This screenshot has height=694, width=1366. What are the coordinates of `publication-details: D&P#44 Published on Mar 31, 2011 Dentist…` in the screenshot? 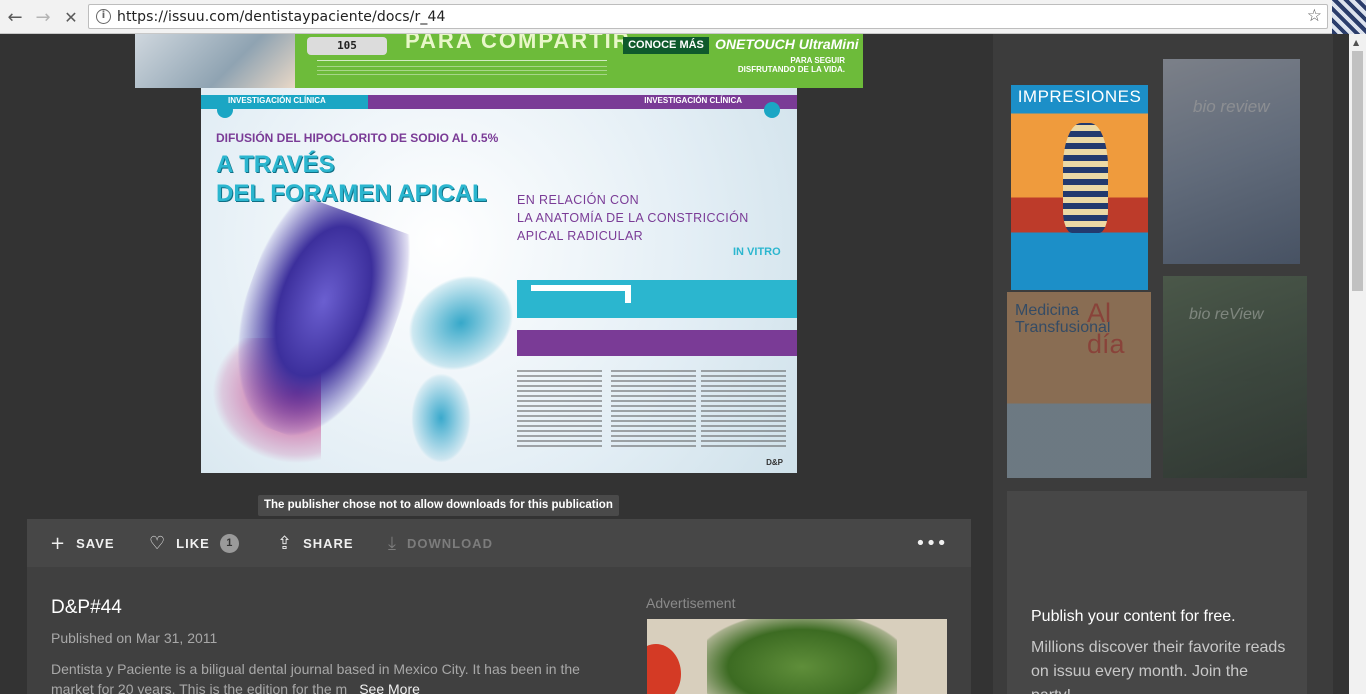 It's located at (499, 630).